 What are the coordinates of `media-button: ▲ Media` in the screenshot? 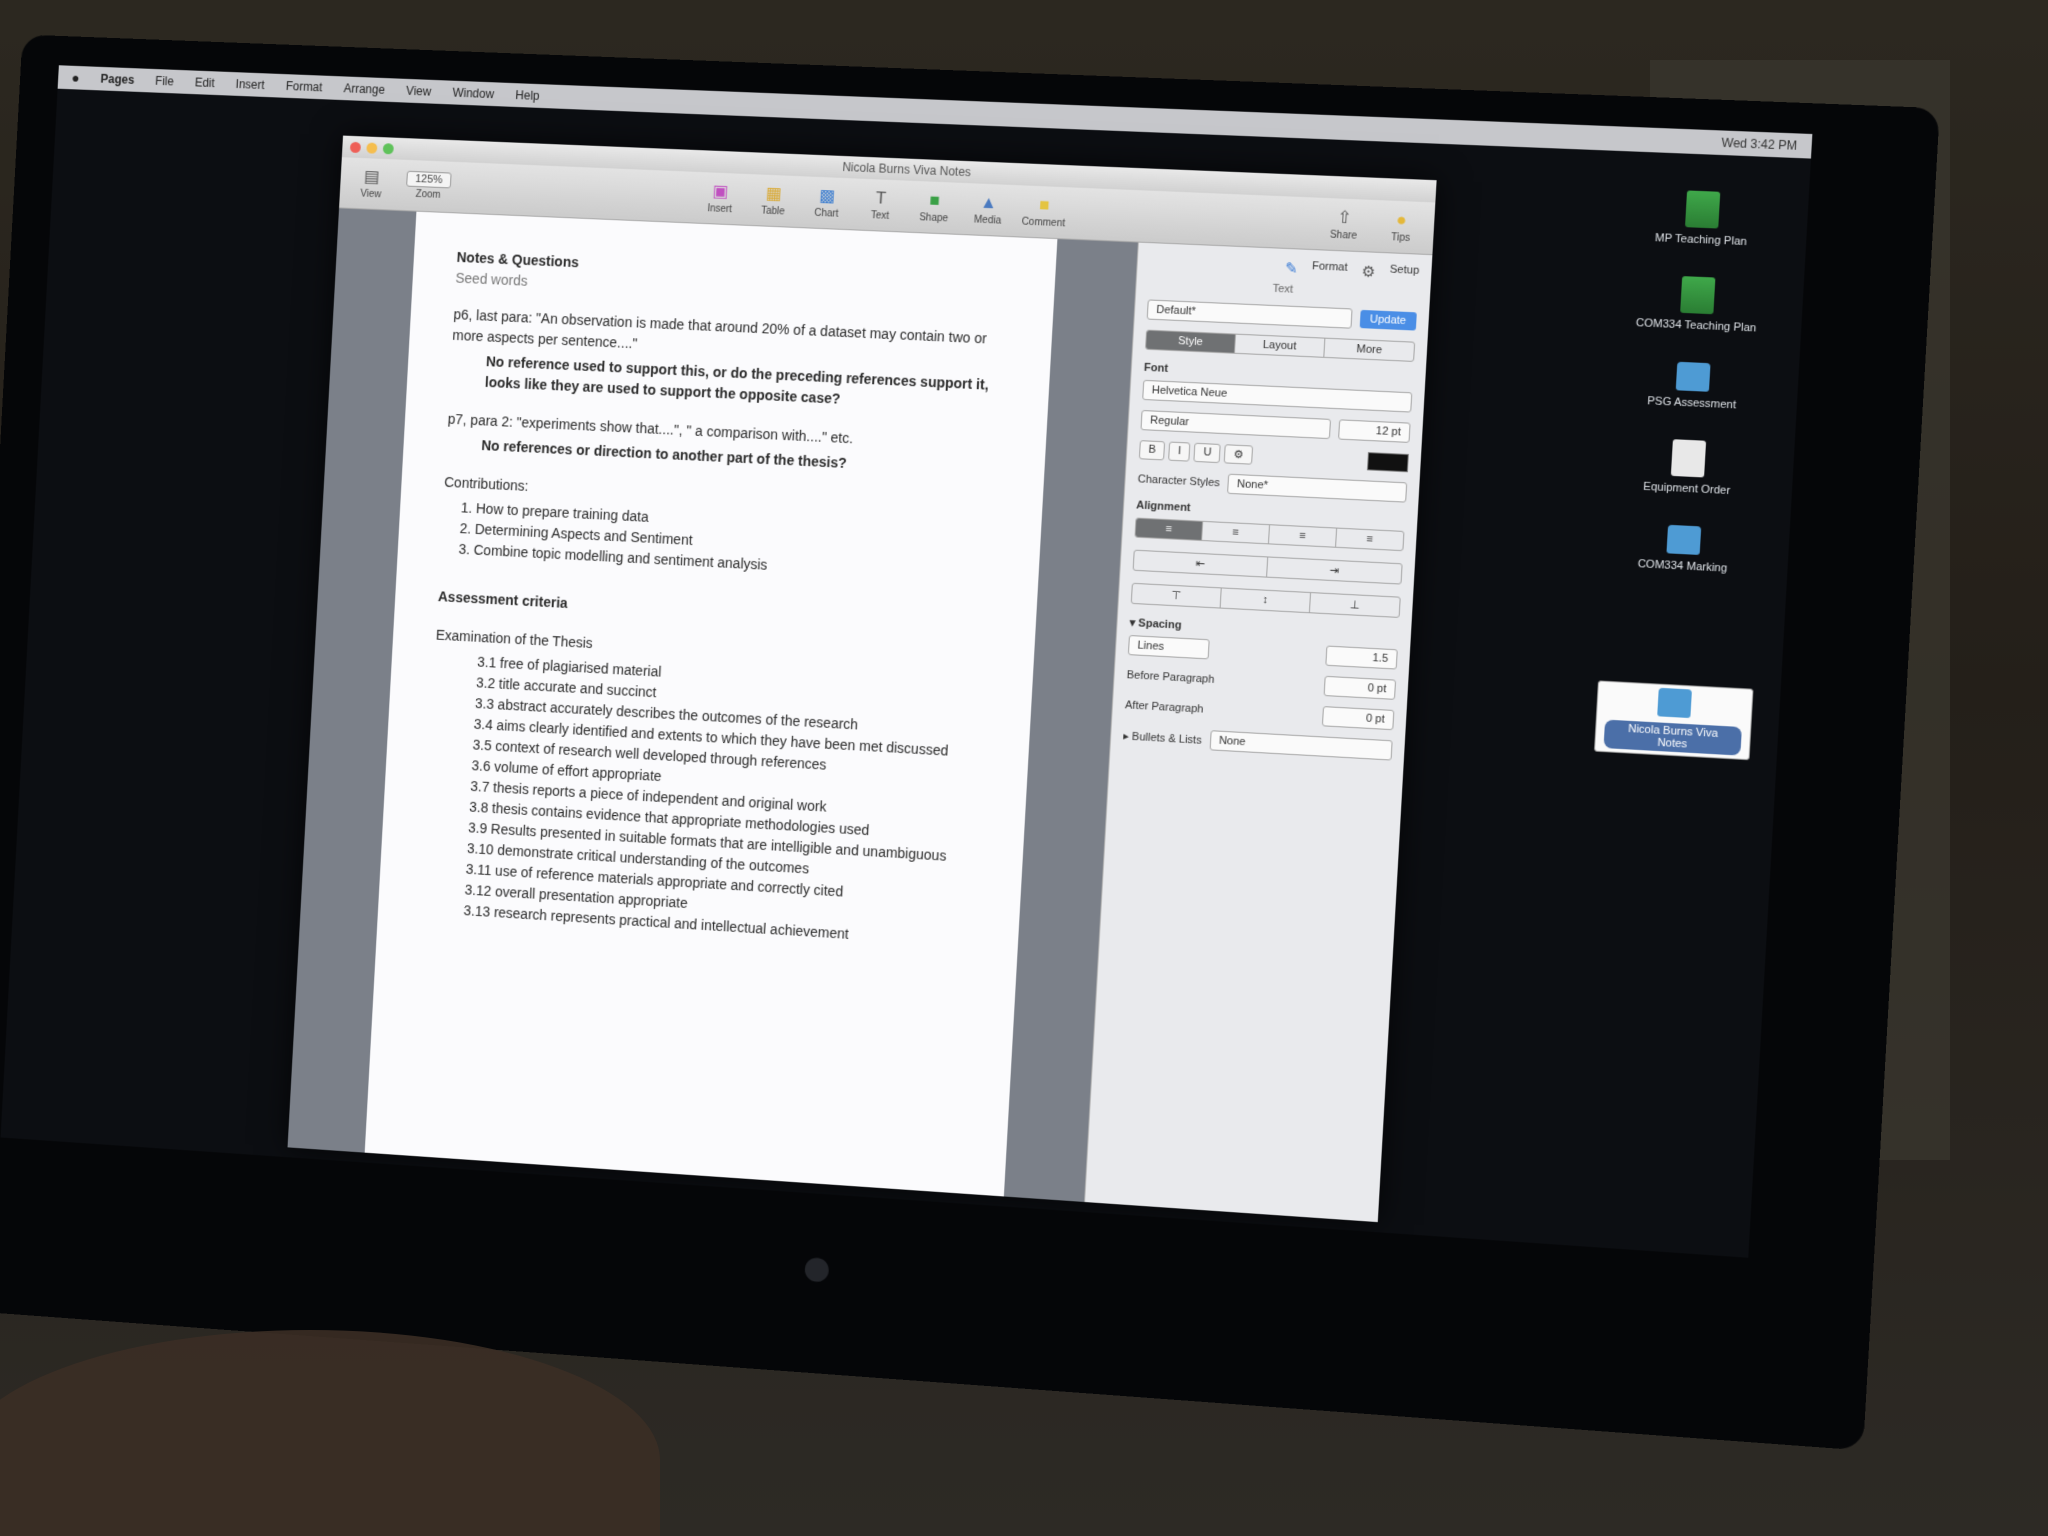 It's located at (988, 209).